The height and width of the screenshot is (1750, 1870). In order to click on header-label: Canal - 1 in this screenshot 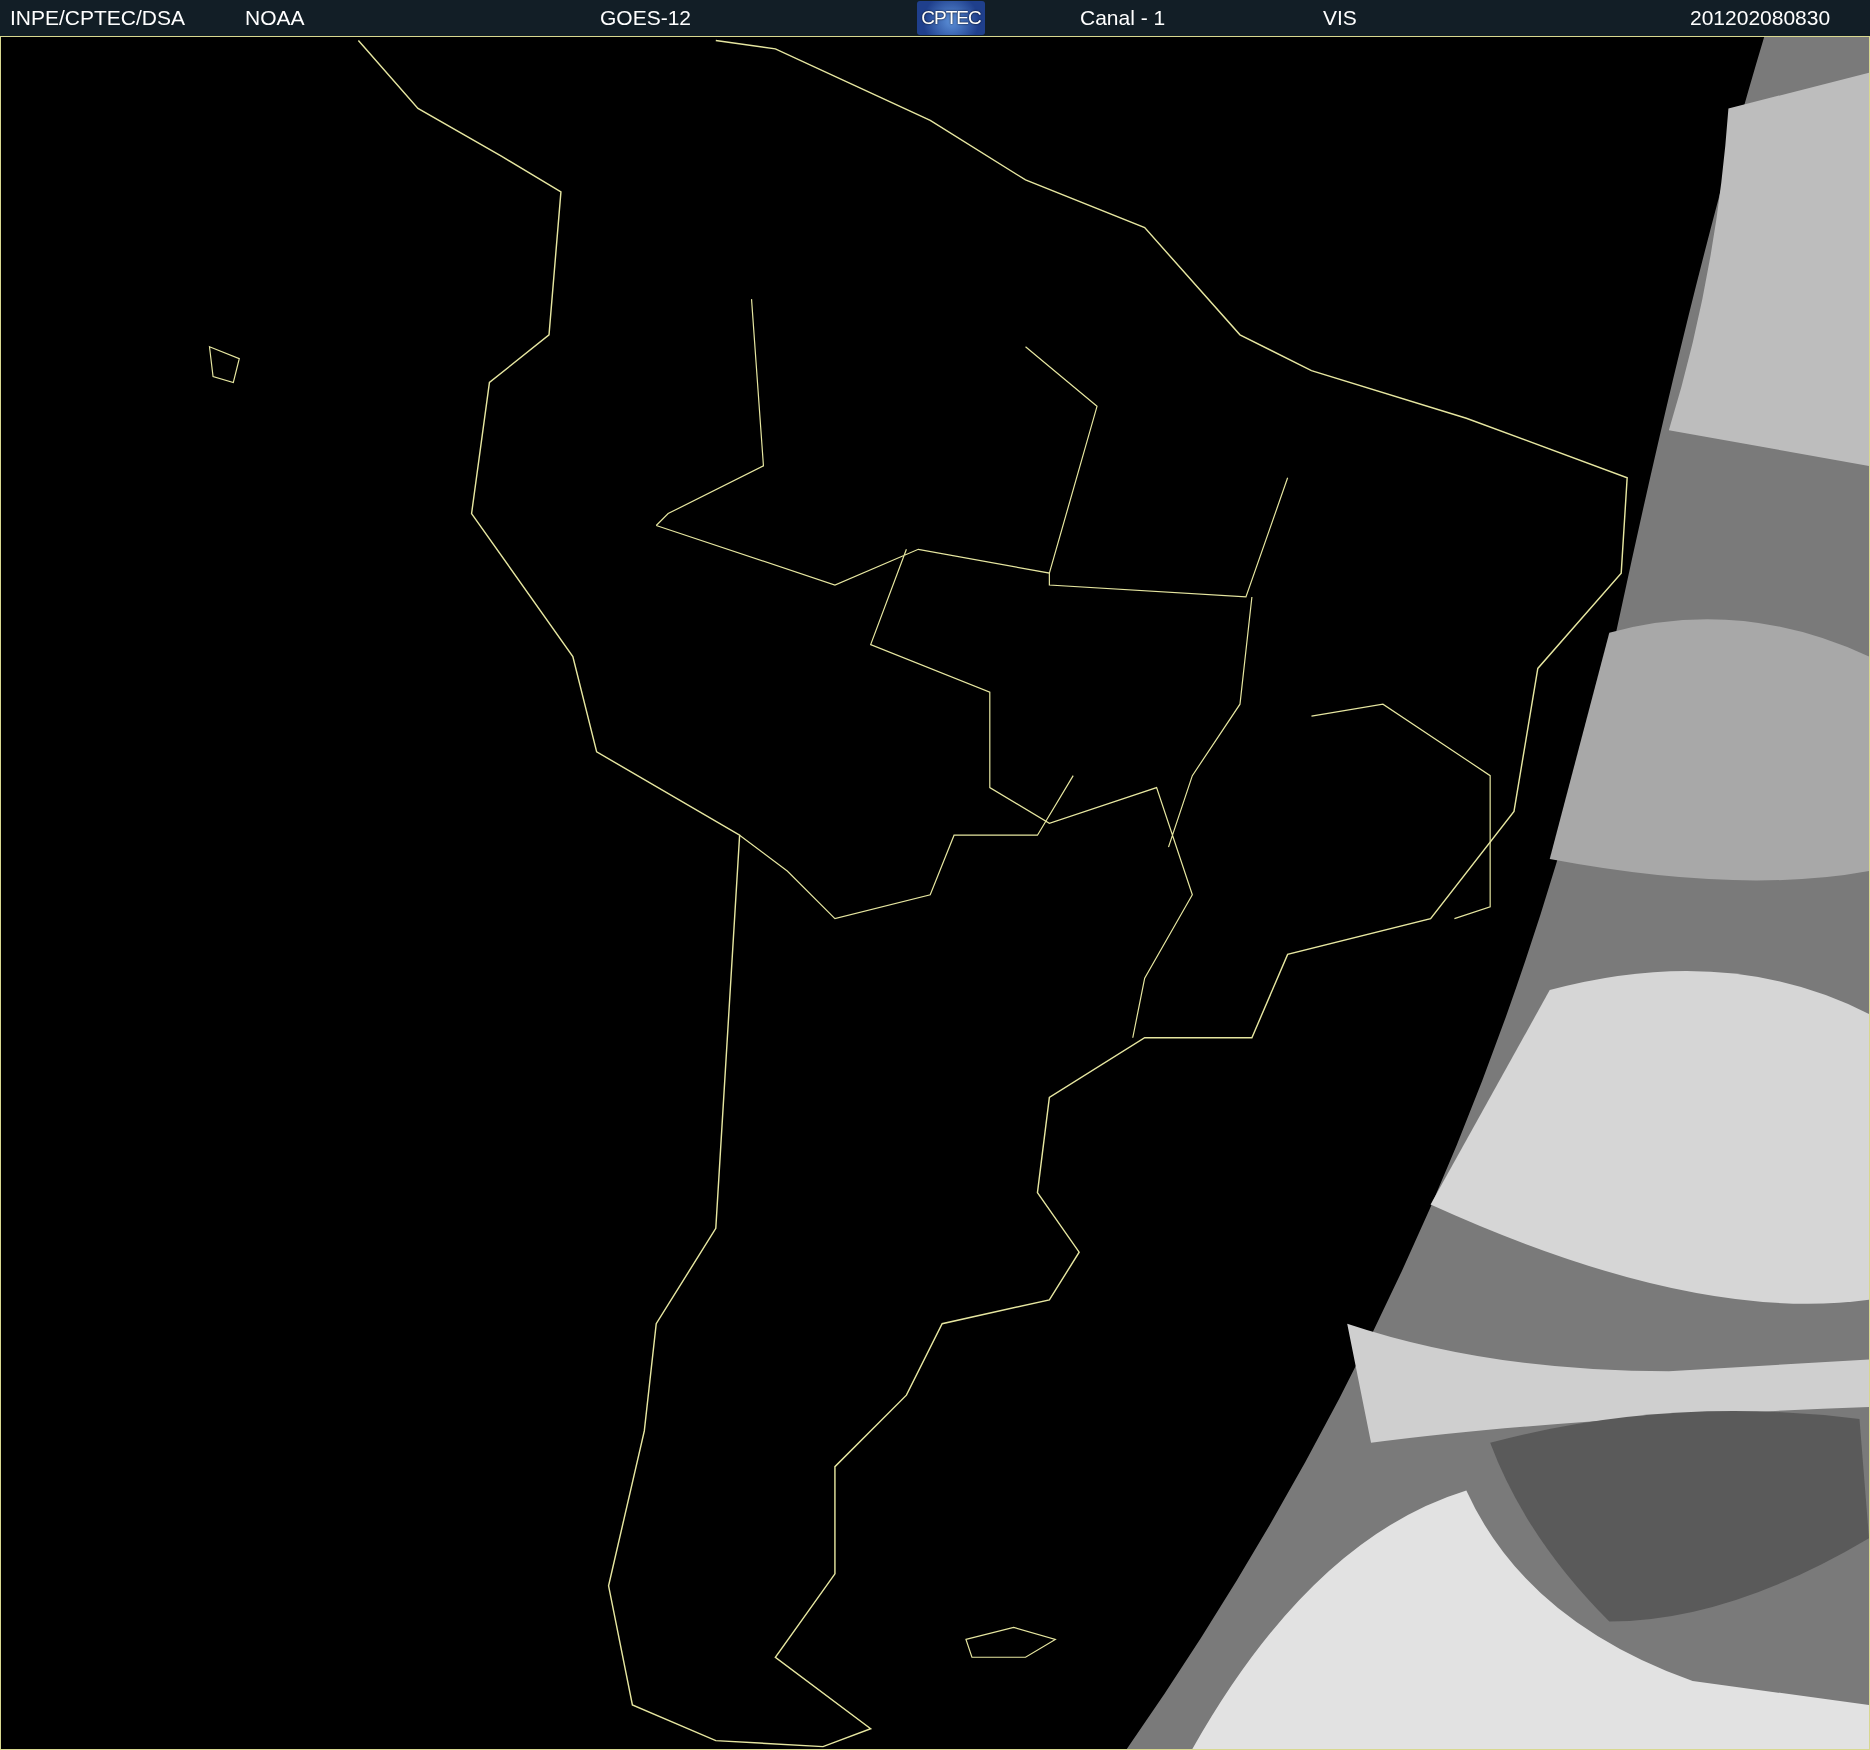, I will do `click(1123, 18)`.